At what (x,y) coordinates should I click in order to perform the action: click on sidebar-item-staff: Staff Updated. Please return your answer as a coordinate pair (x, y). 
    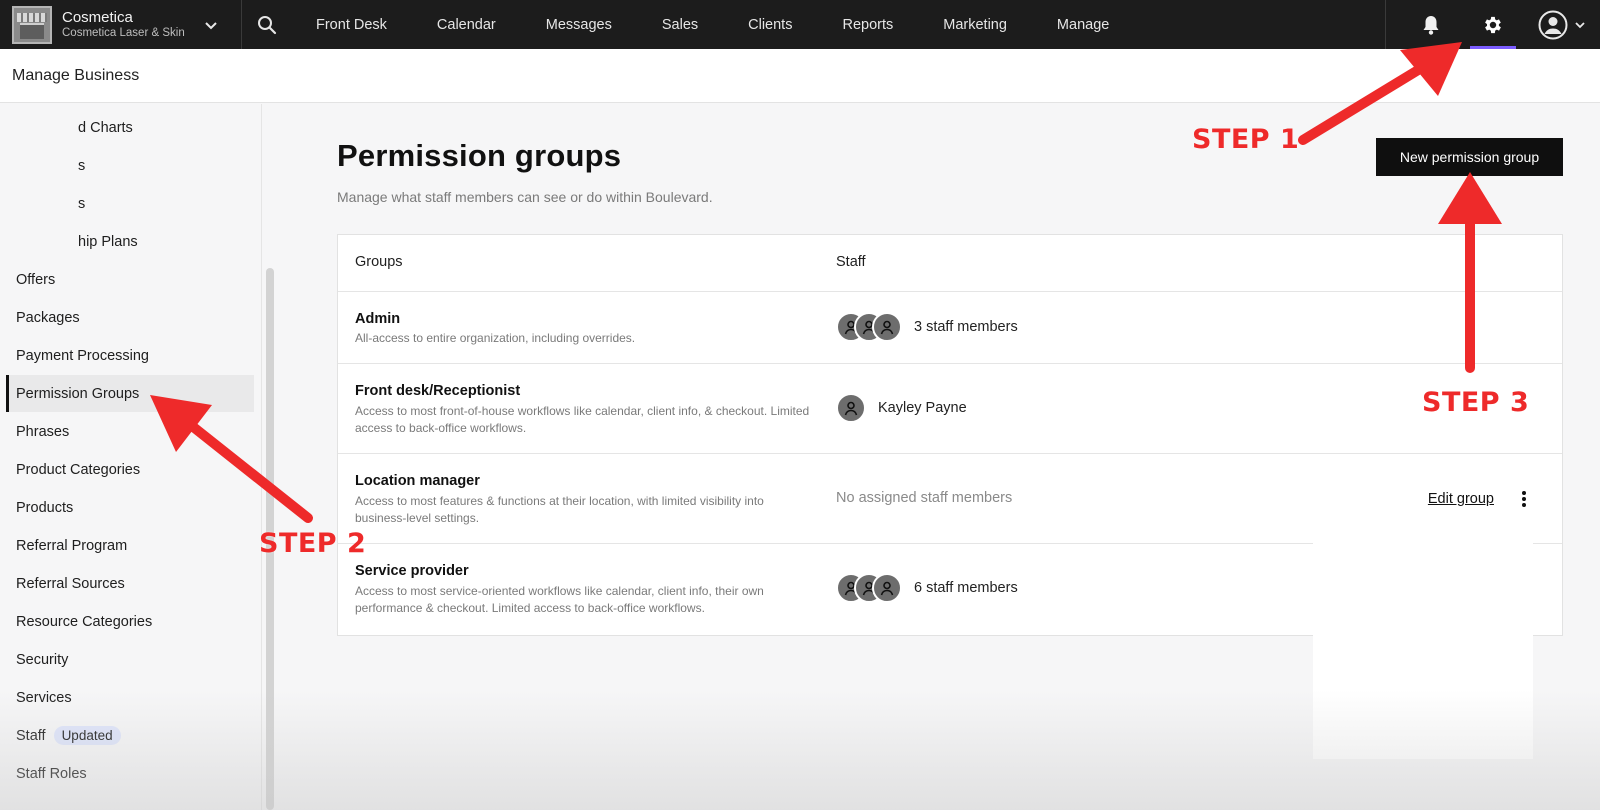
    Looking at the image, I should click on (130, 735).